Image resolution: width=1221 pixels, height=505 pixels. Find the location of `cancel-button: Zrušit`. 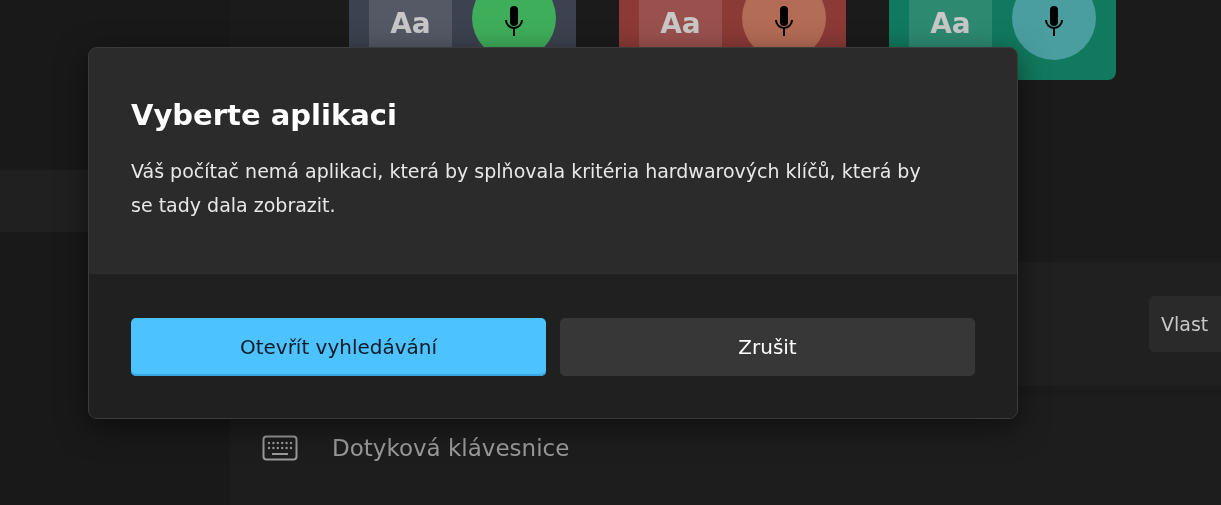

cancel-button: Zrušit is located at coordinates (767, 347).